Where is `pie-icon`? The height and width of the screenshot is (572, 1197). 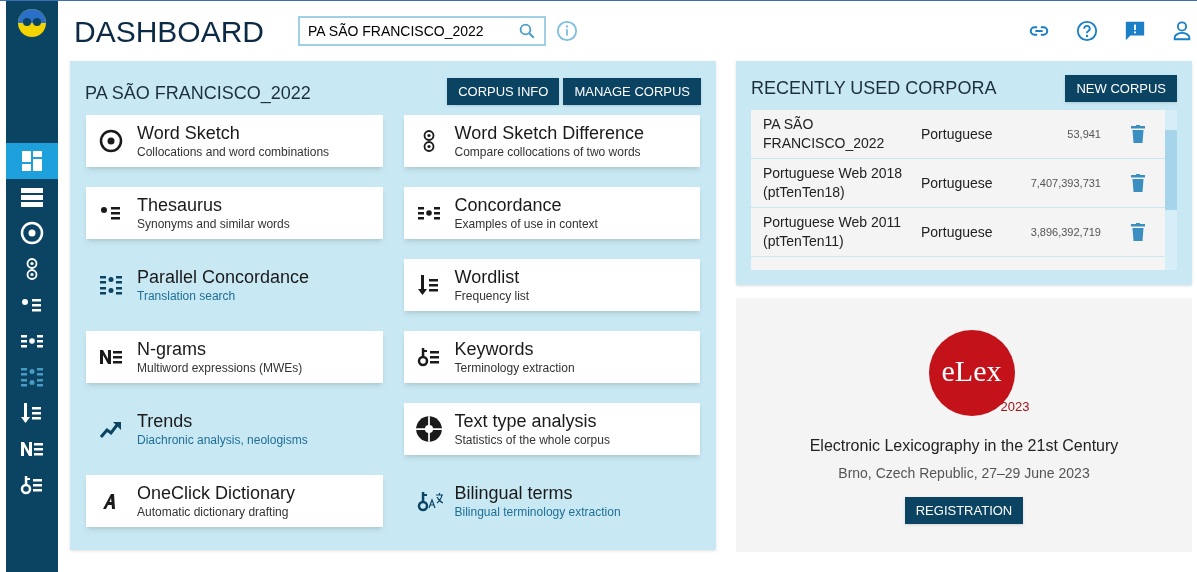 pie-icon is located at coordinates (428, 429).